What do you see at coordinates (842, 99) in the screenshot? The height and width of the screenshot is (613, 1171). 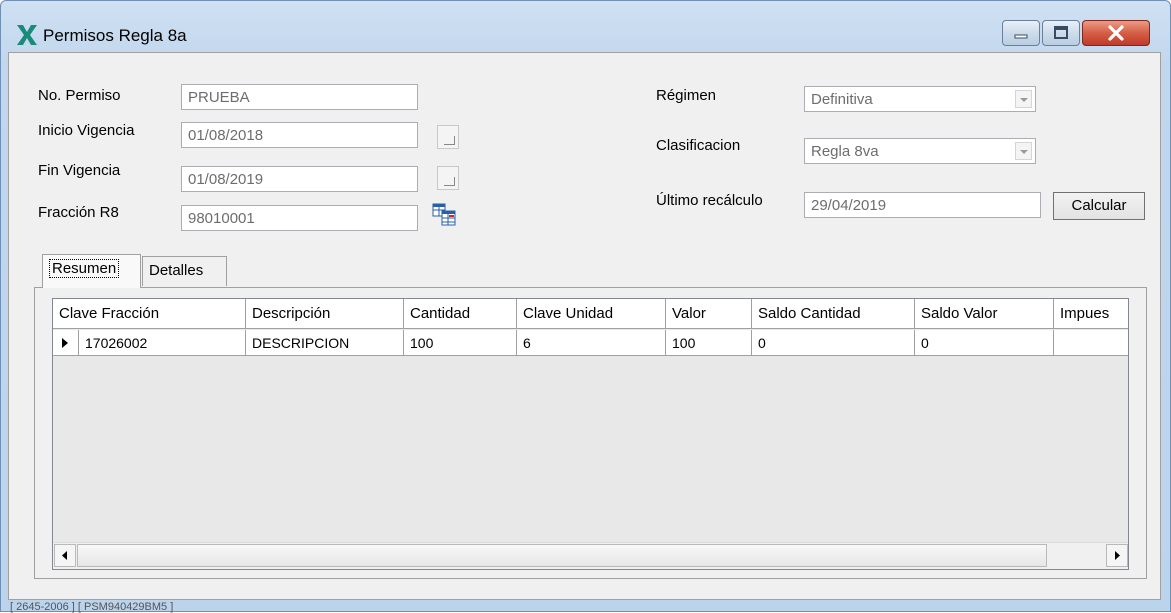 I see `regimen-value: Definitiva` at bounding box center [842, 99].